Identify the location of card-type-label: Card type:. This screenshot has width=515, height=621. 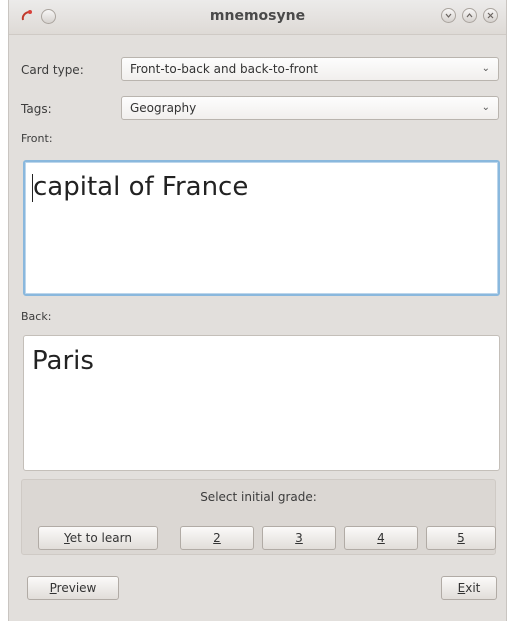
(52, 70).